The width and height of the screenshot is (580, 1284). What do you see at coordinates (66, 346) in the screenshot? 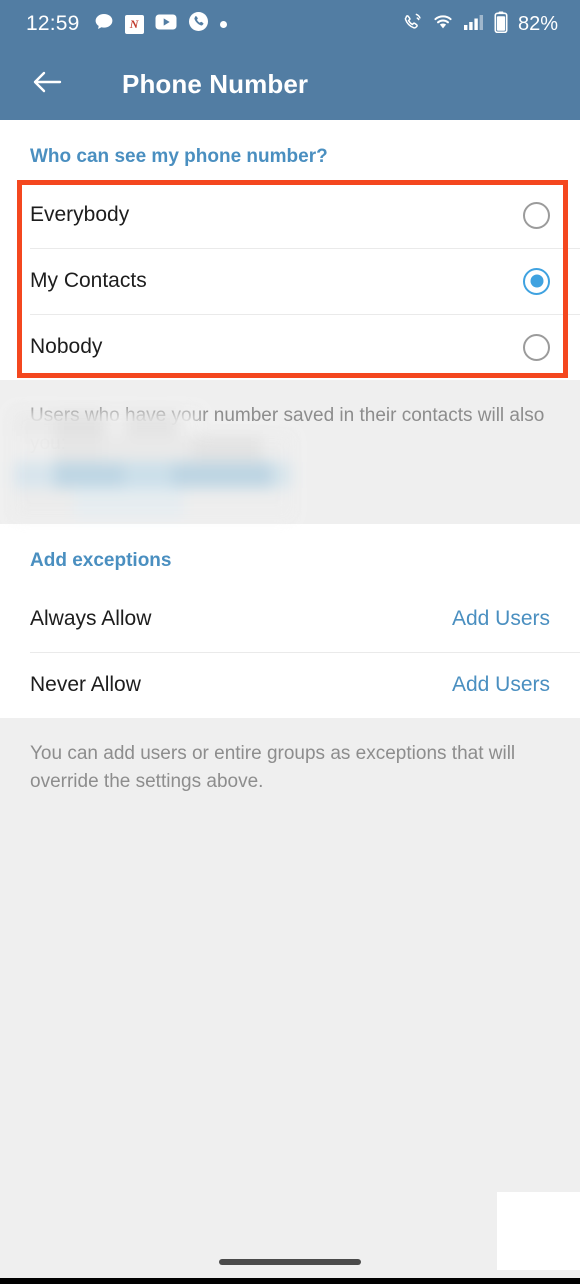
I see `option-label: Nobody` at bounding box center [66, 346].